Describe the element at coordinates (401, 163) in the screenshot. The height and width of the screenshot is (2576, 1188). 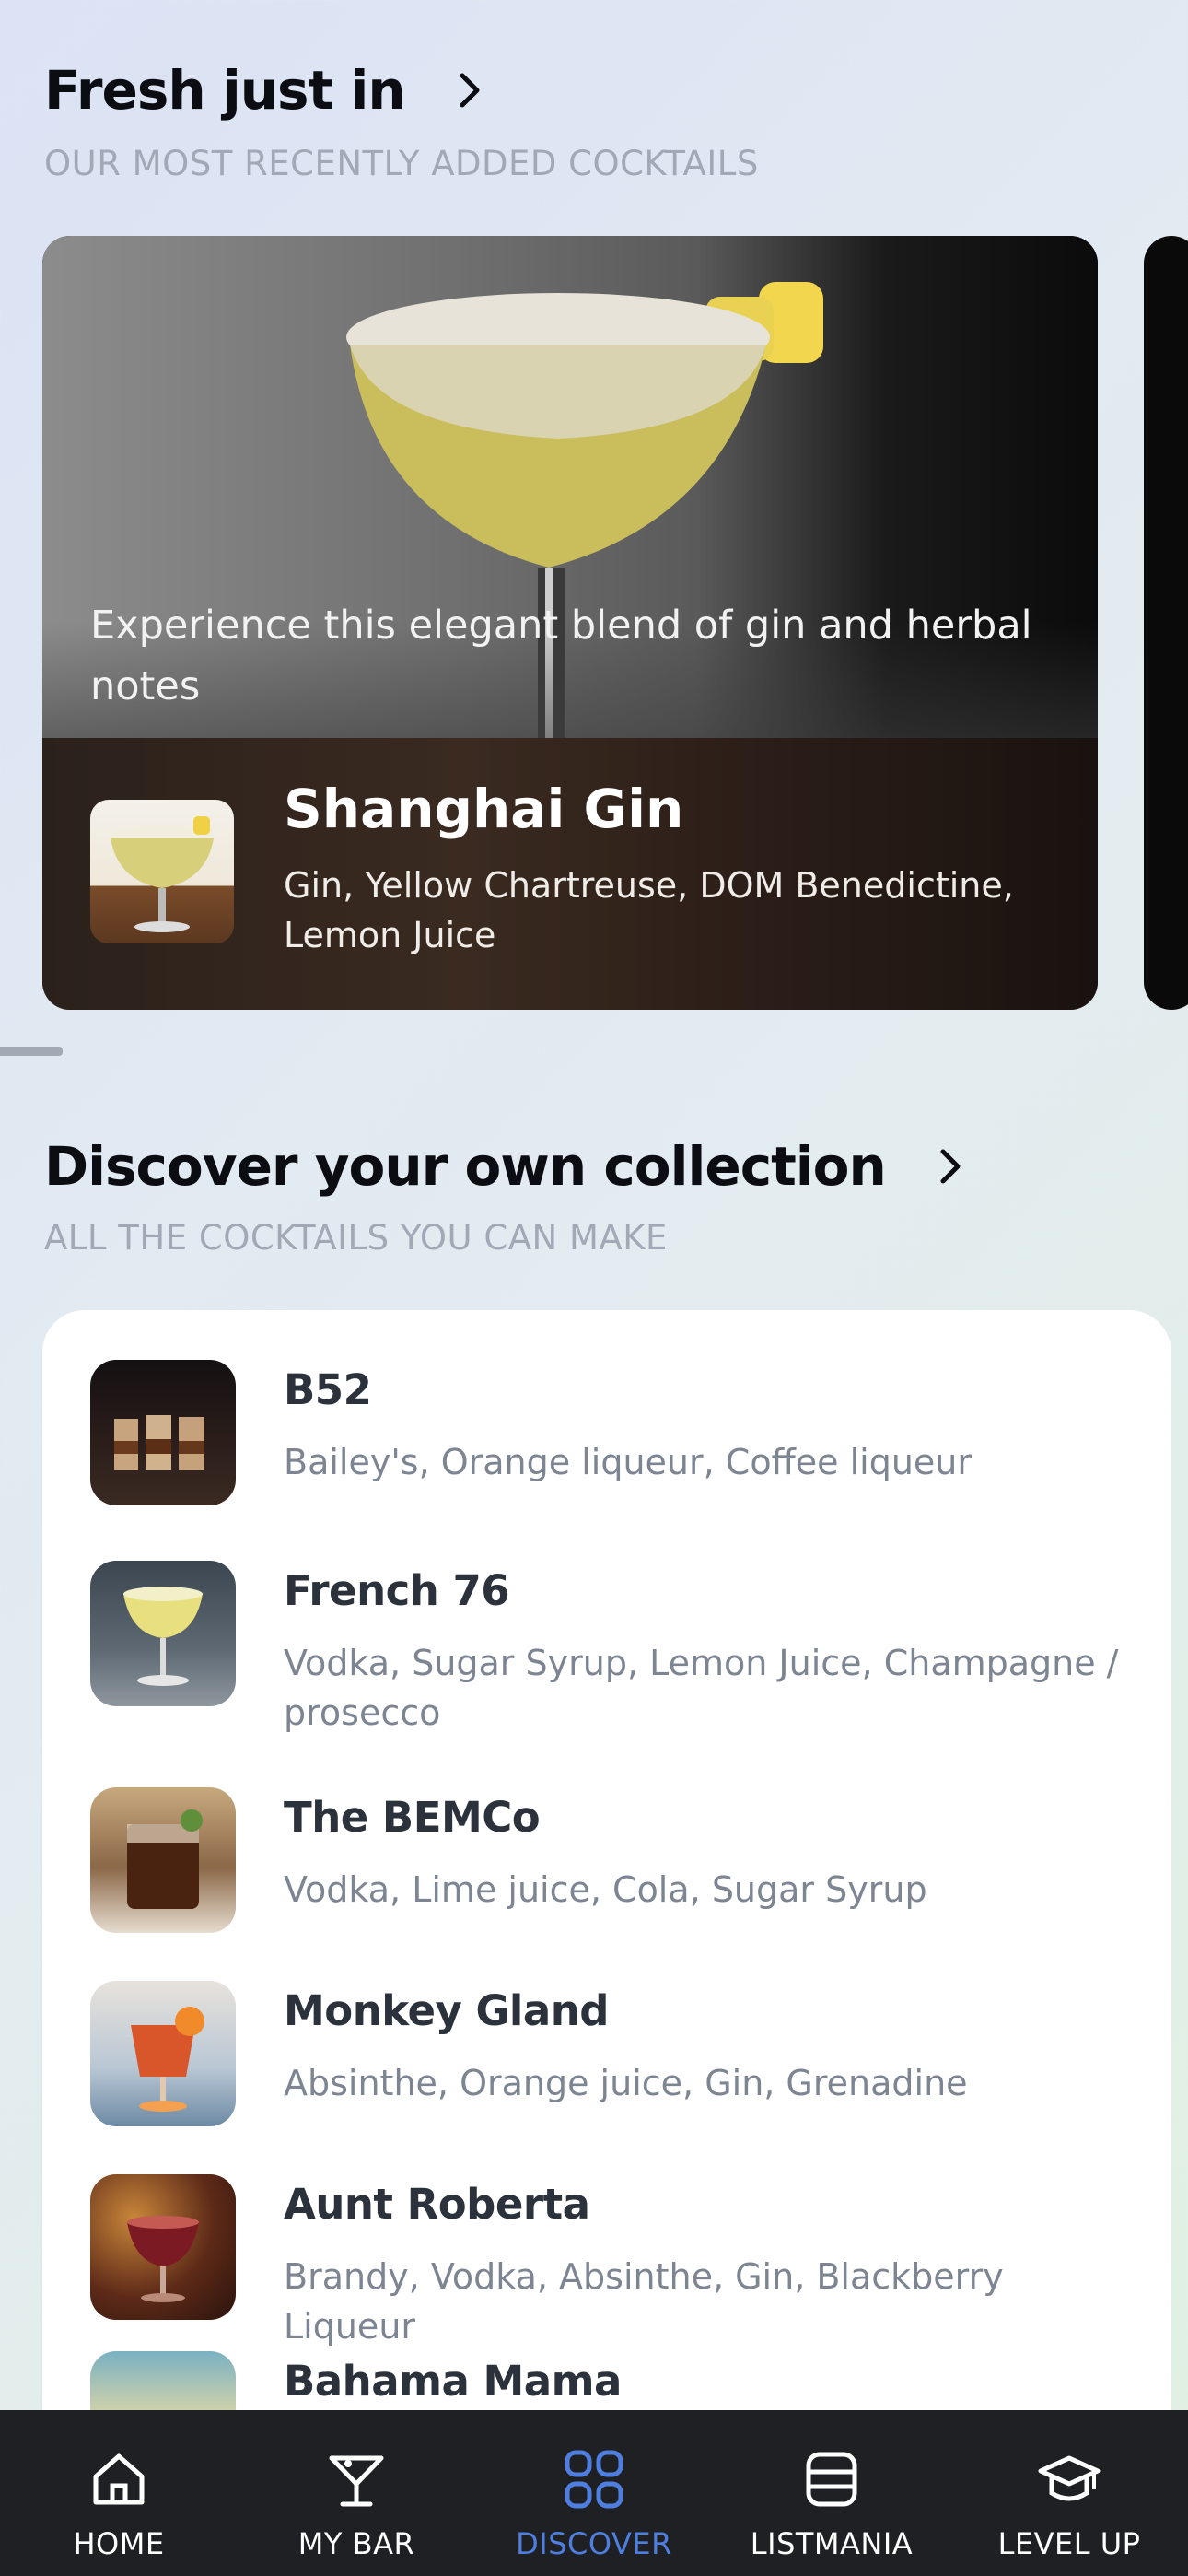
I see `fresh-subtitle: OUR MOST RECENTLY ADDED COCKTAILS` at that location.